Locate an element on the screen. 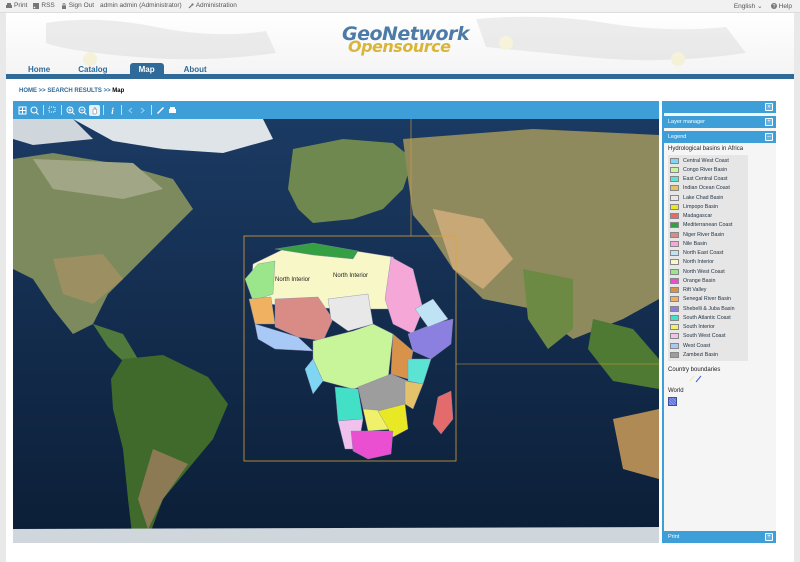 Image resolution: width=800 pixels, height=562 pixels. legend-item: Central West Coast is located at coordinates (708, 160).